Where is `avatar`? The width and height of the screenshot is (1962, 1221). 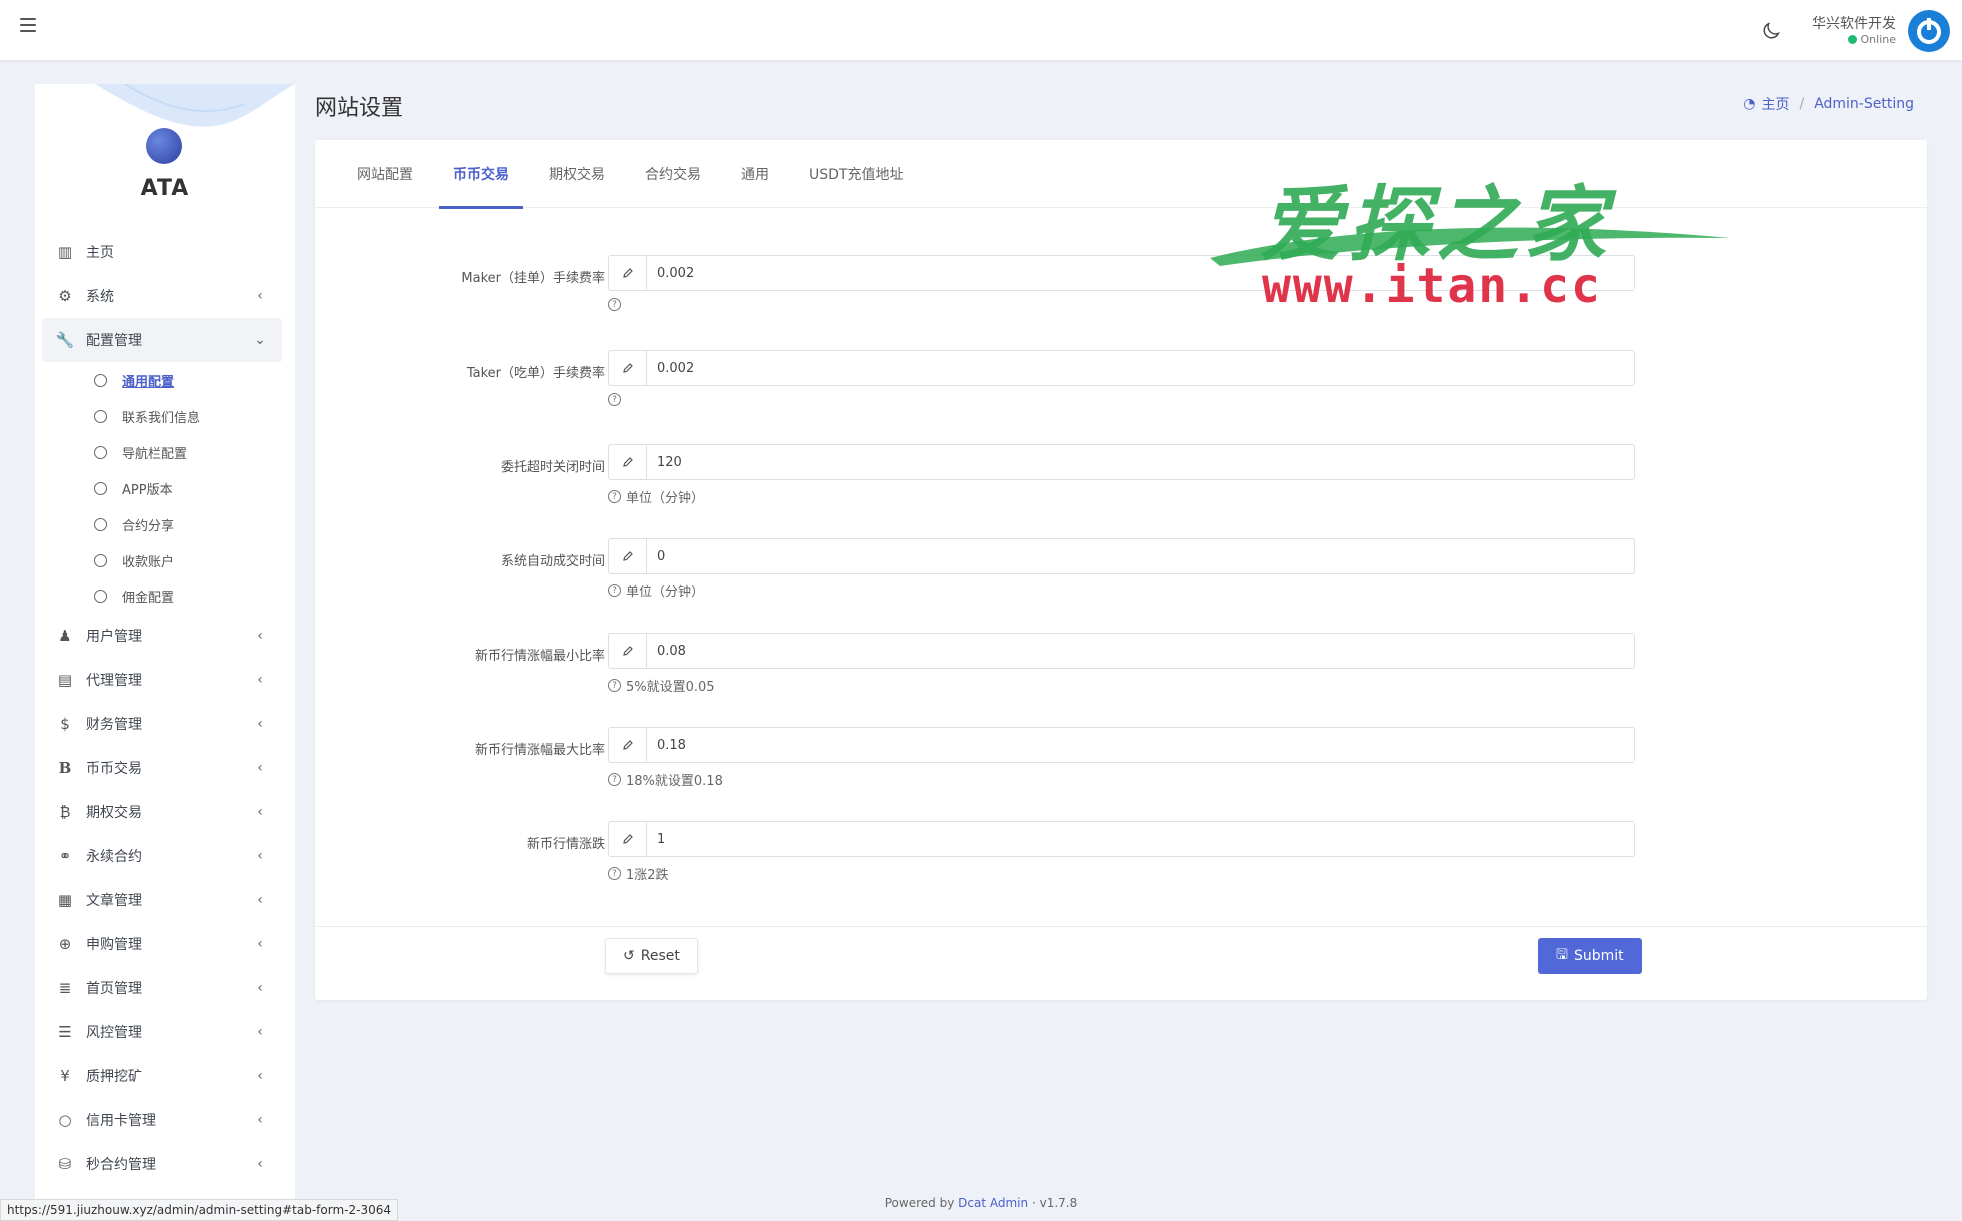 avatar is located at coordinates (1929, 31).